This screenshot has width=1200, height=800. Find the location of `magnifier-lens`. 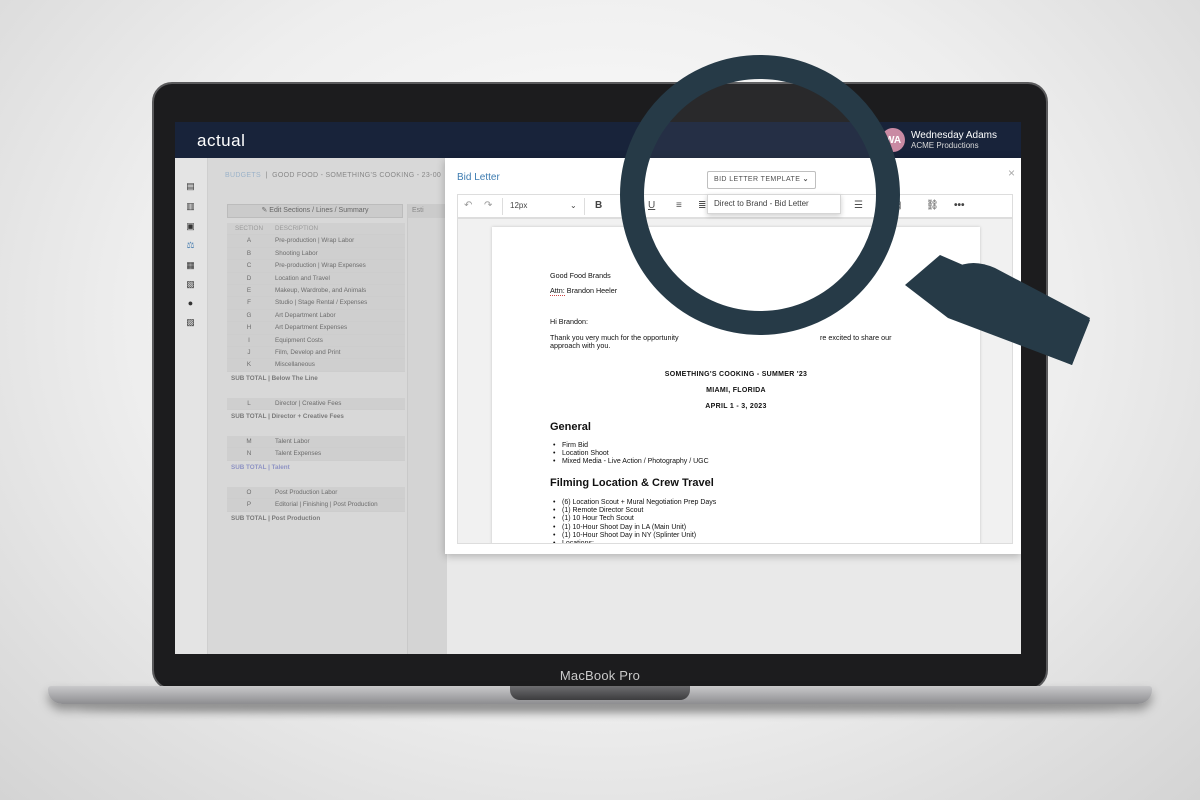

magnifier-lens is located at coordinates (760, 195).